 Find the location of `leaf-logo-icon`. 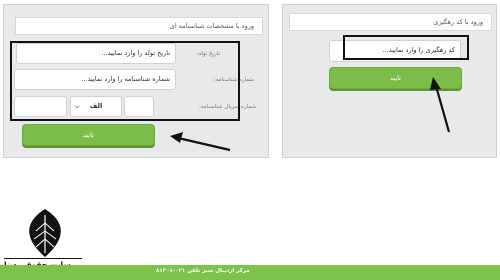

leaf-logo-icon is located at coordinates (45, 233).